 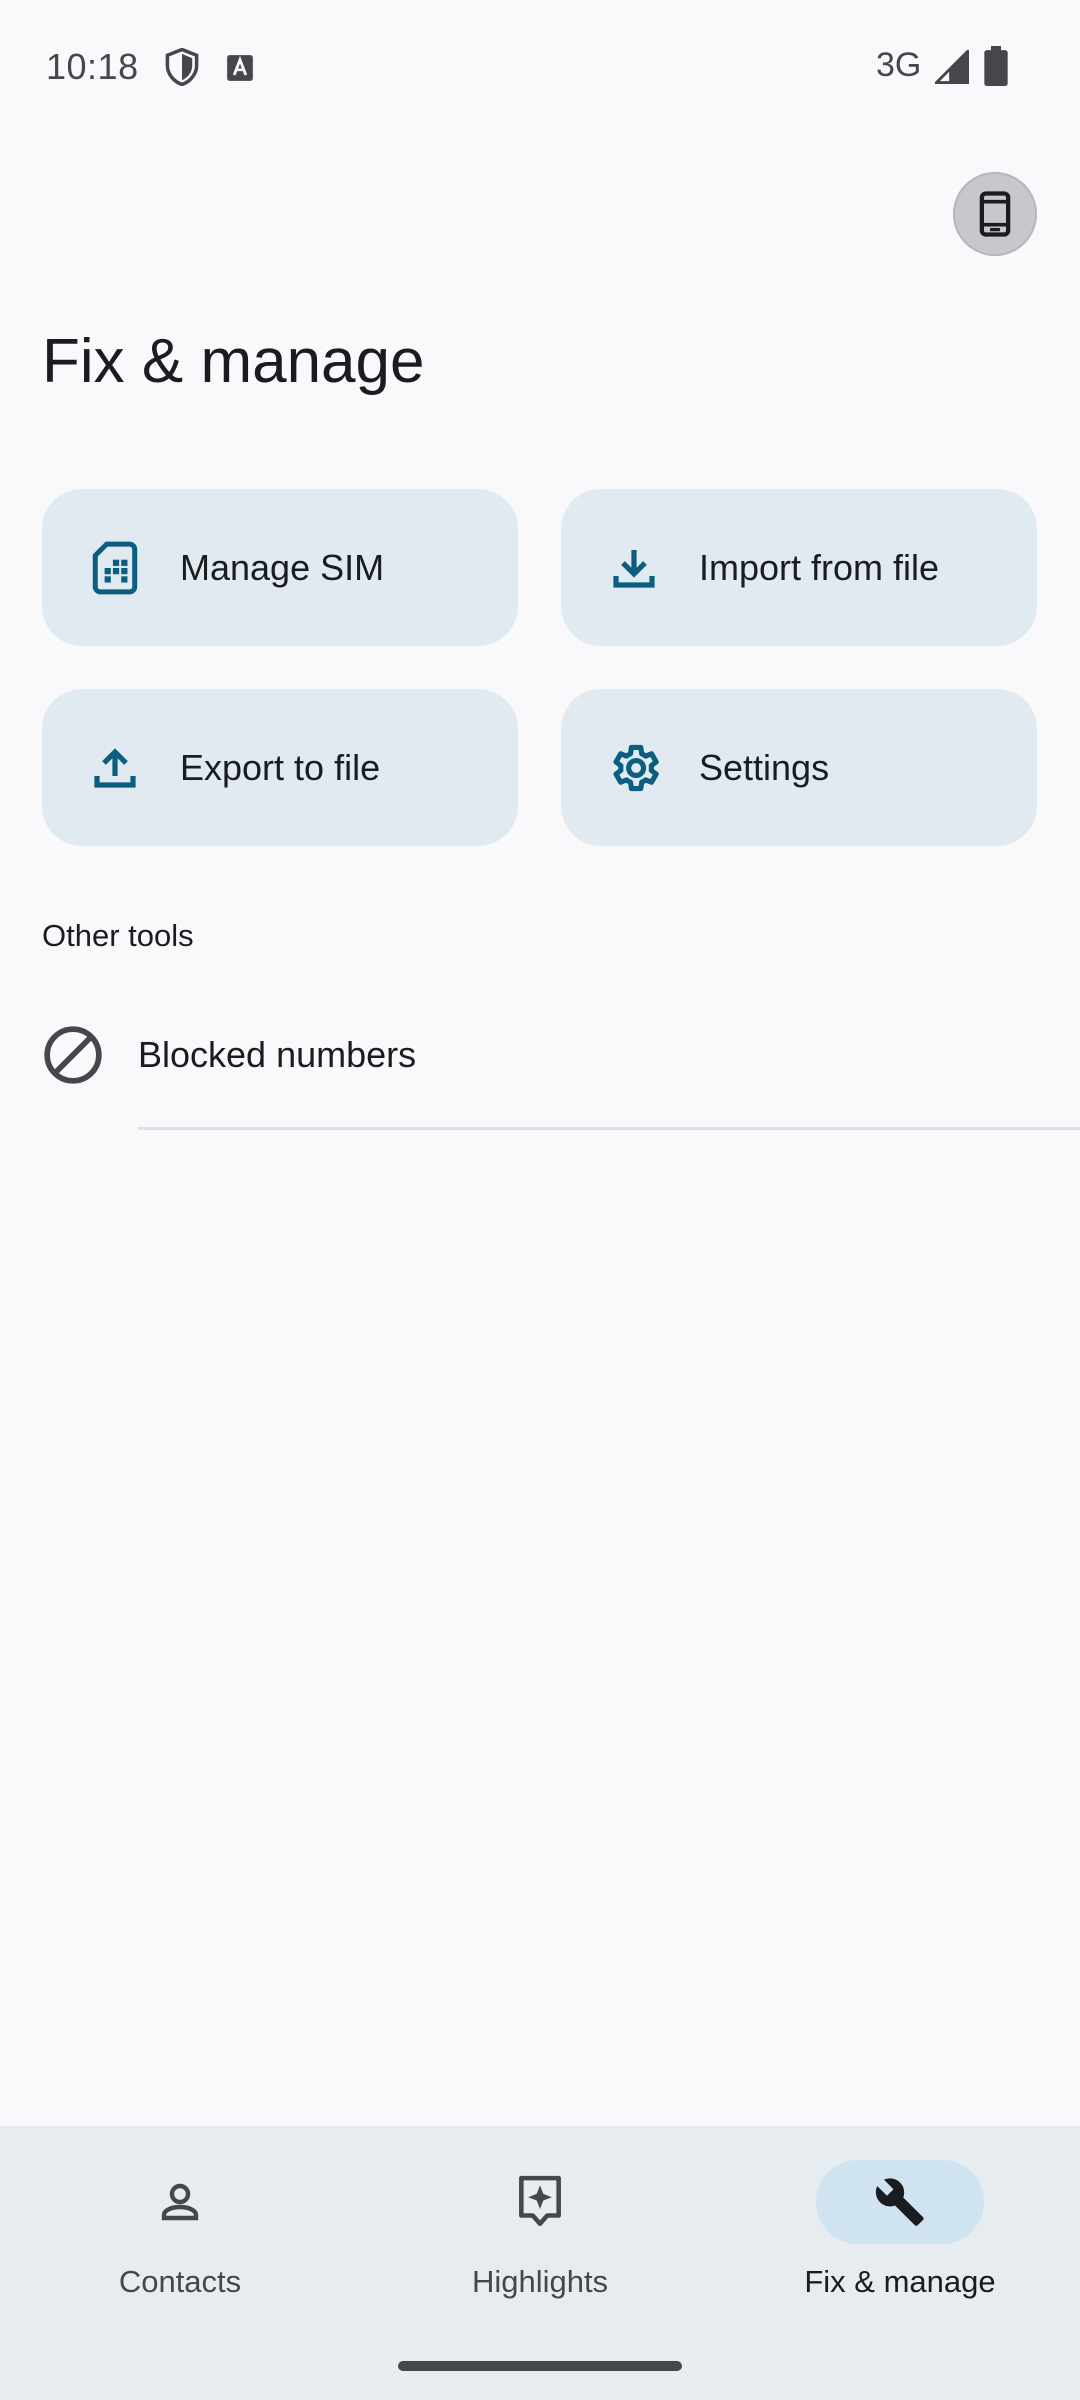 I want to click on keyboard-a-icon, so click(x=240, y=68).